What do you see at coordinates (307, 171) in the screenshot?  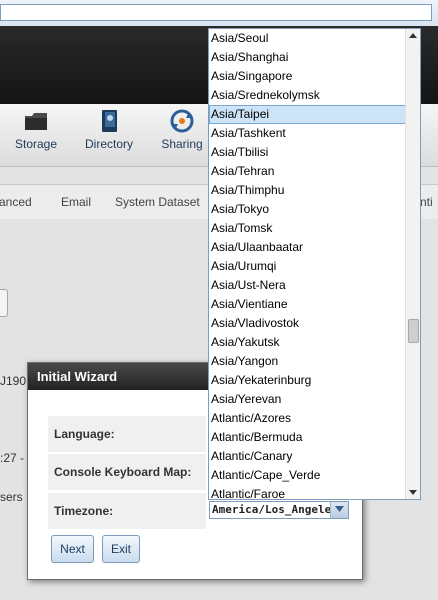 I see `timezone-option: Asia/Tehran` at bounding box center [307, 171].